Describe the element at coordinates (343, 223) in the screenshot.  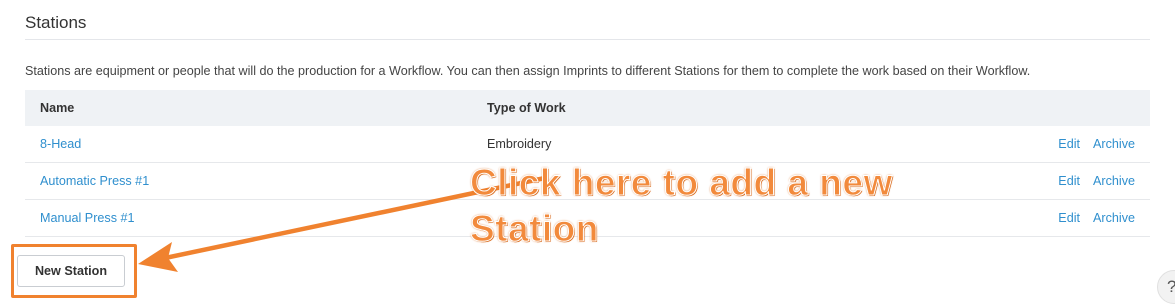
I see `callout-arrow` at that location.